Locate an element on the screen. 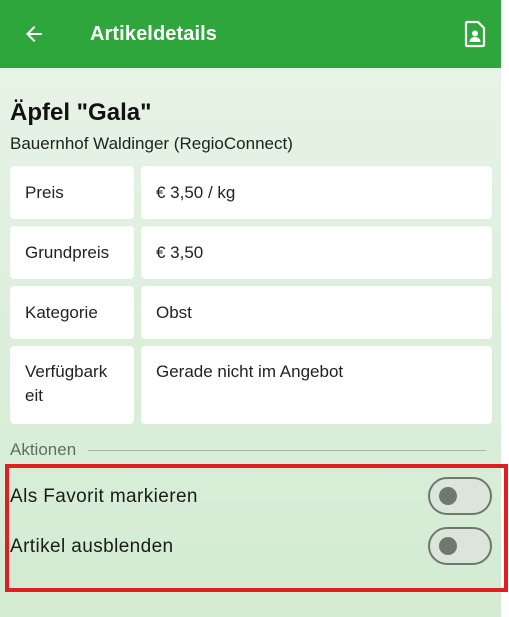 This screenshot has height=617, width=509. detail-row-price: Preis € 3,50 / kg is located at coordinates (251, 192).